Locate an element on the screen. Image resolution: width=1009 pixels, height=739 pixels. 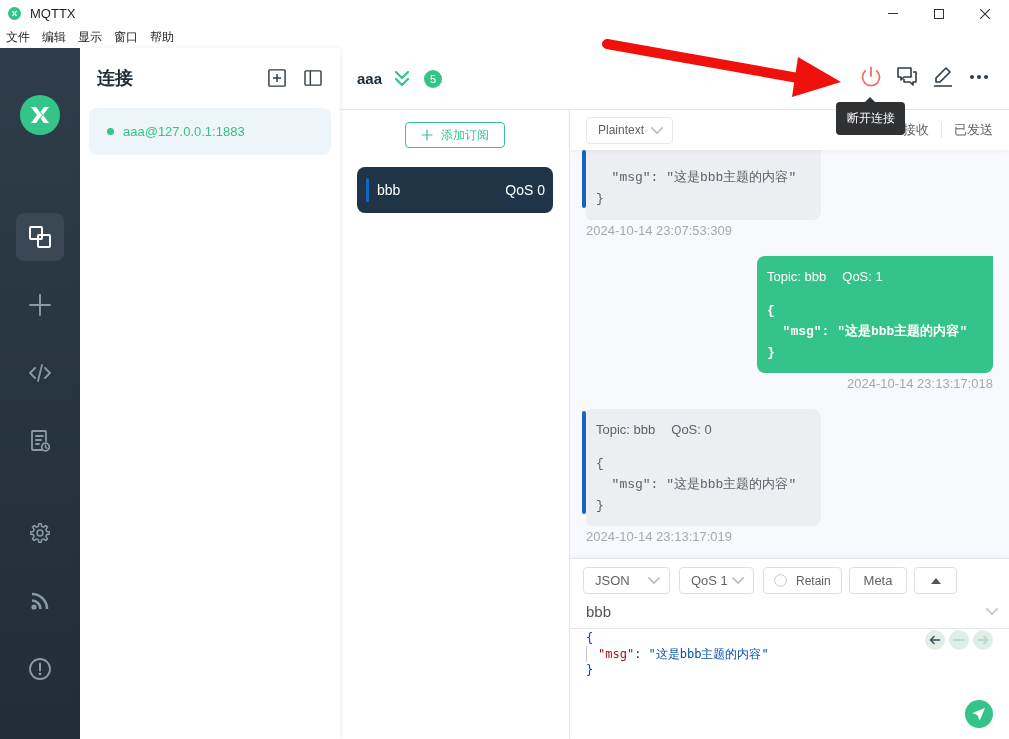
message-time: 2024-10-14 23:07:53:309 is located at coordinates (659, 231).